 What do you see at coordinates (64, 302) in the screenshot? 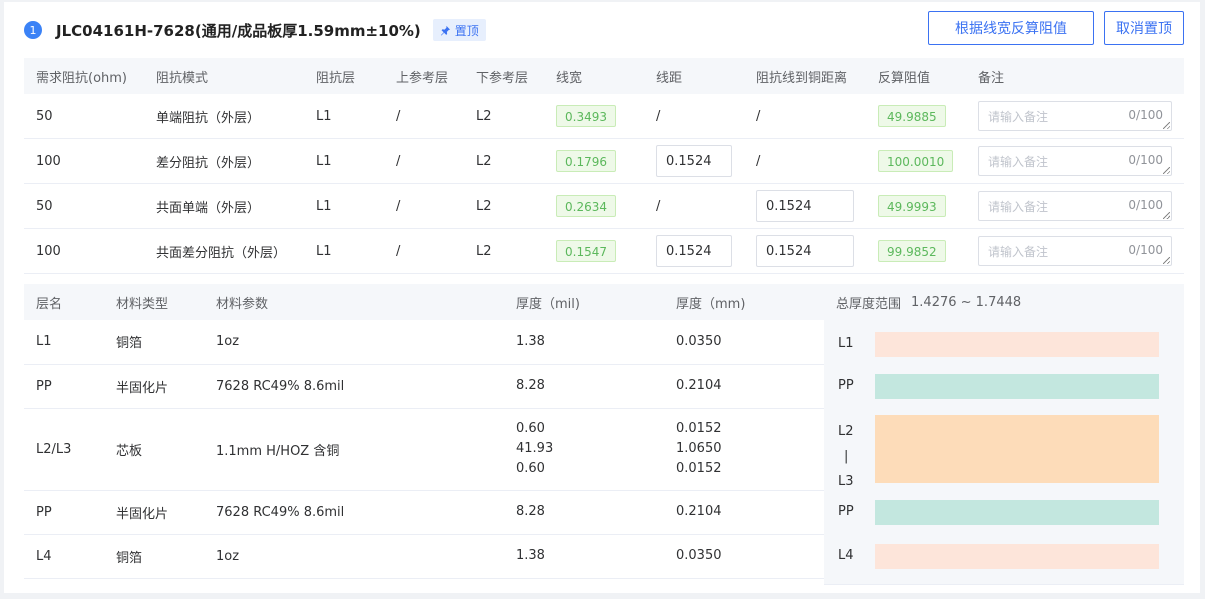
I see `col-layer-name: 层名` at bounding box center [64, 302].